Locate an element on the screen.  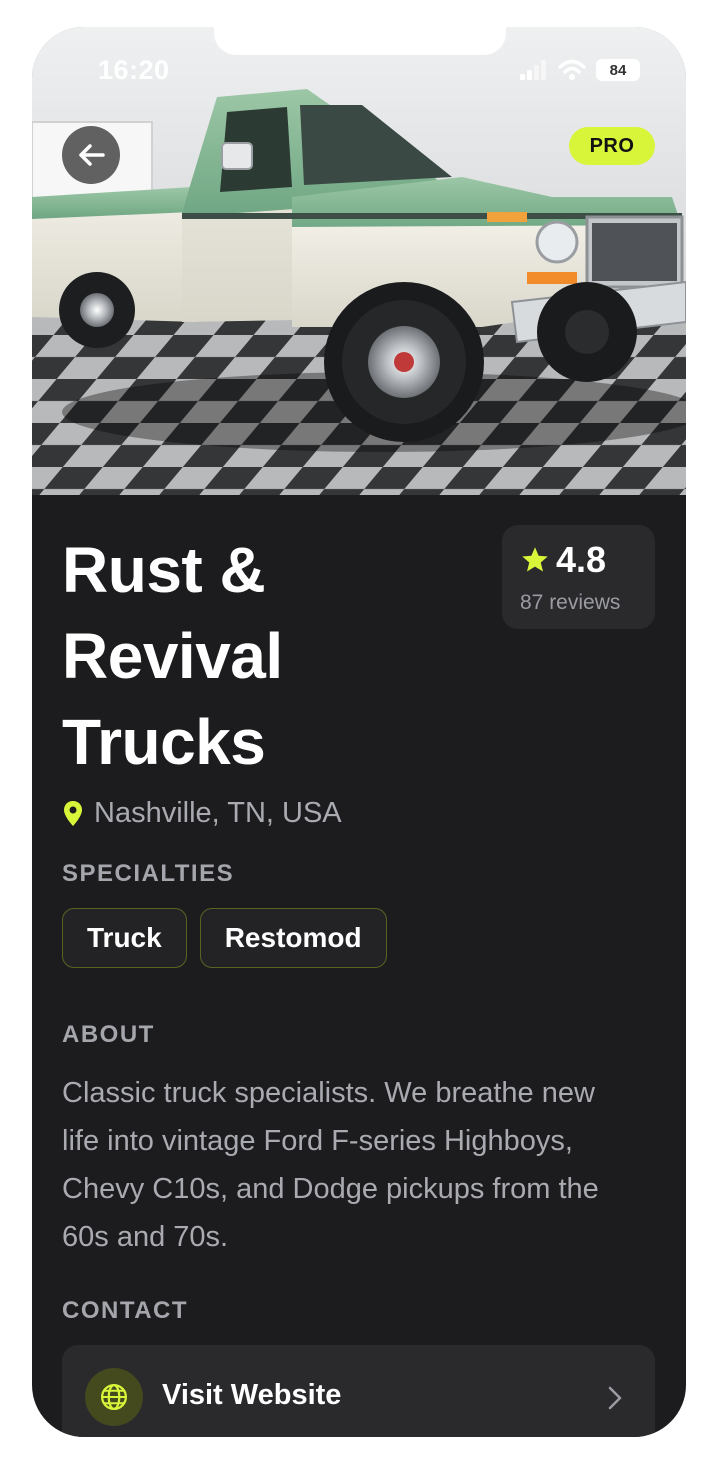
specialty-tags: Truck Restomod is located at coordinates (224, 938).